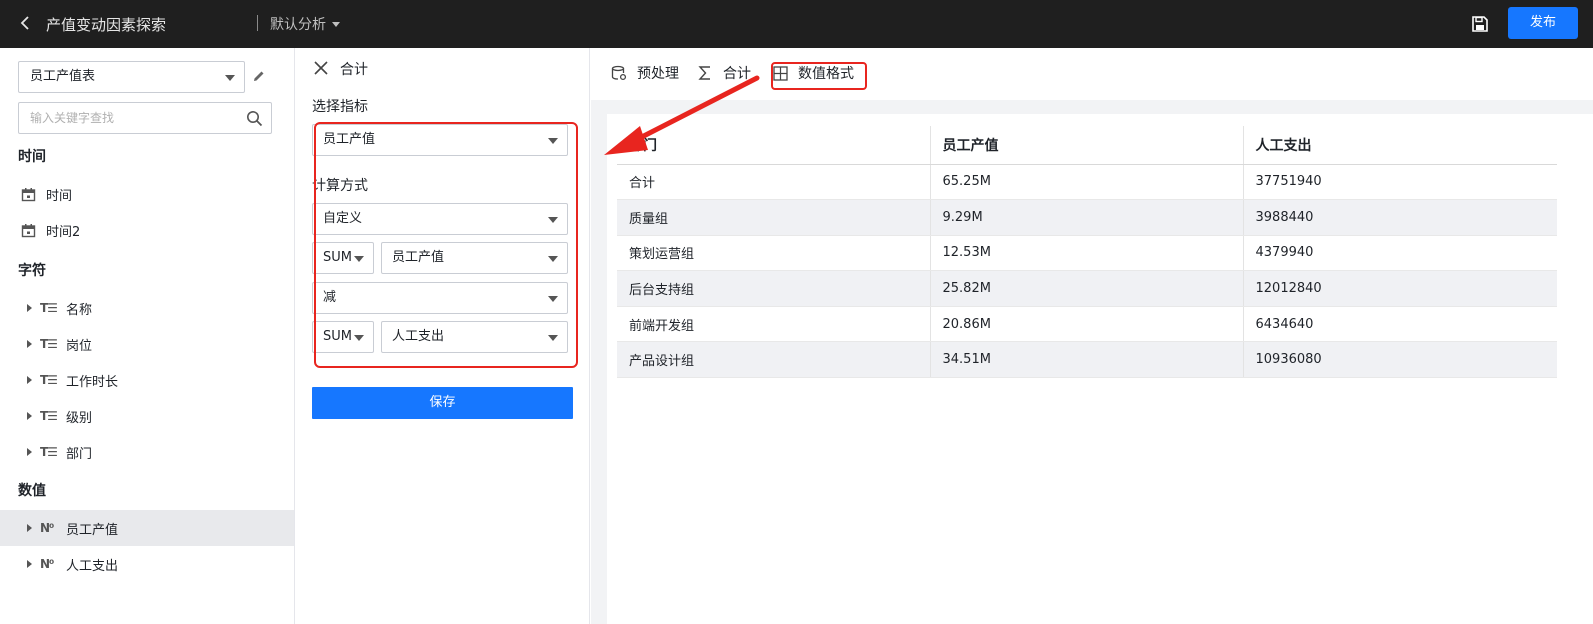 This screenshot has width=1593, height=624. I want to click on field-label: 名称, so click(79, 310).